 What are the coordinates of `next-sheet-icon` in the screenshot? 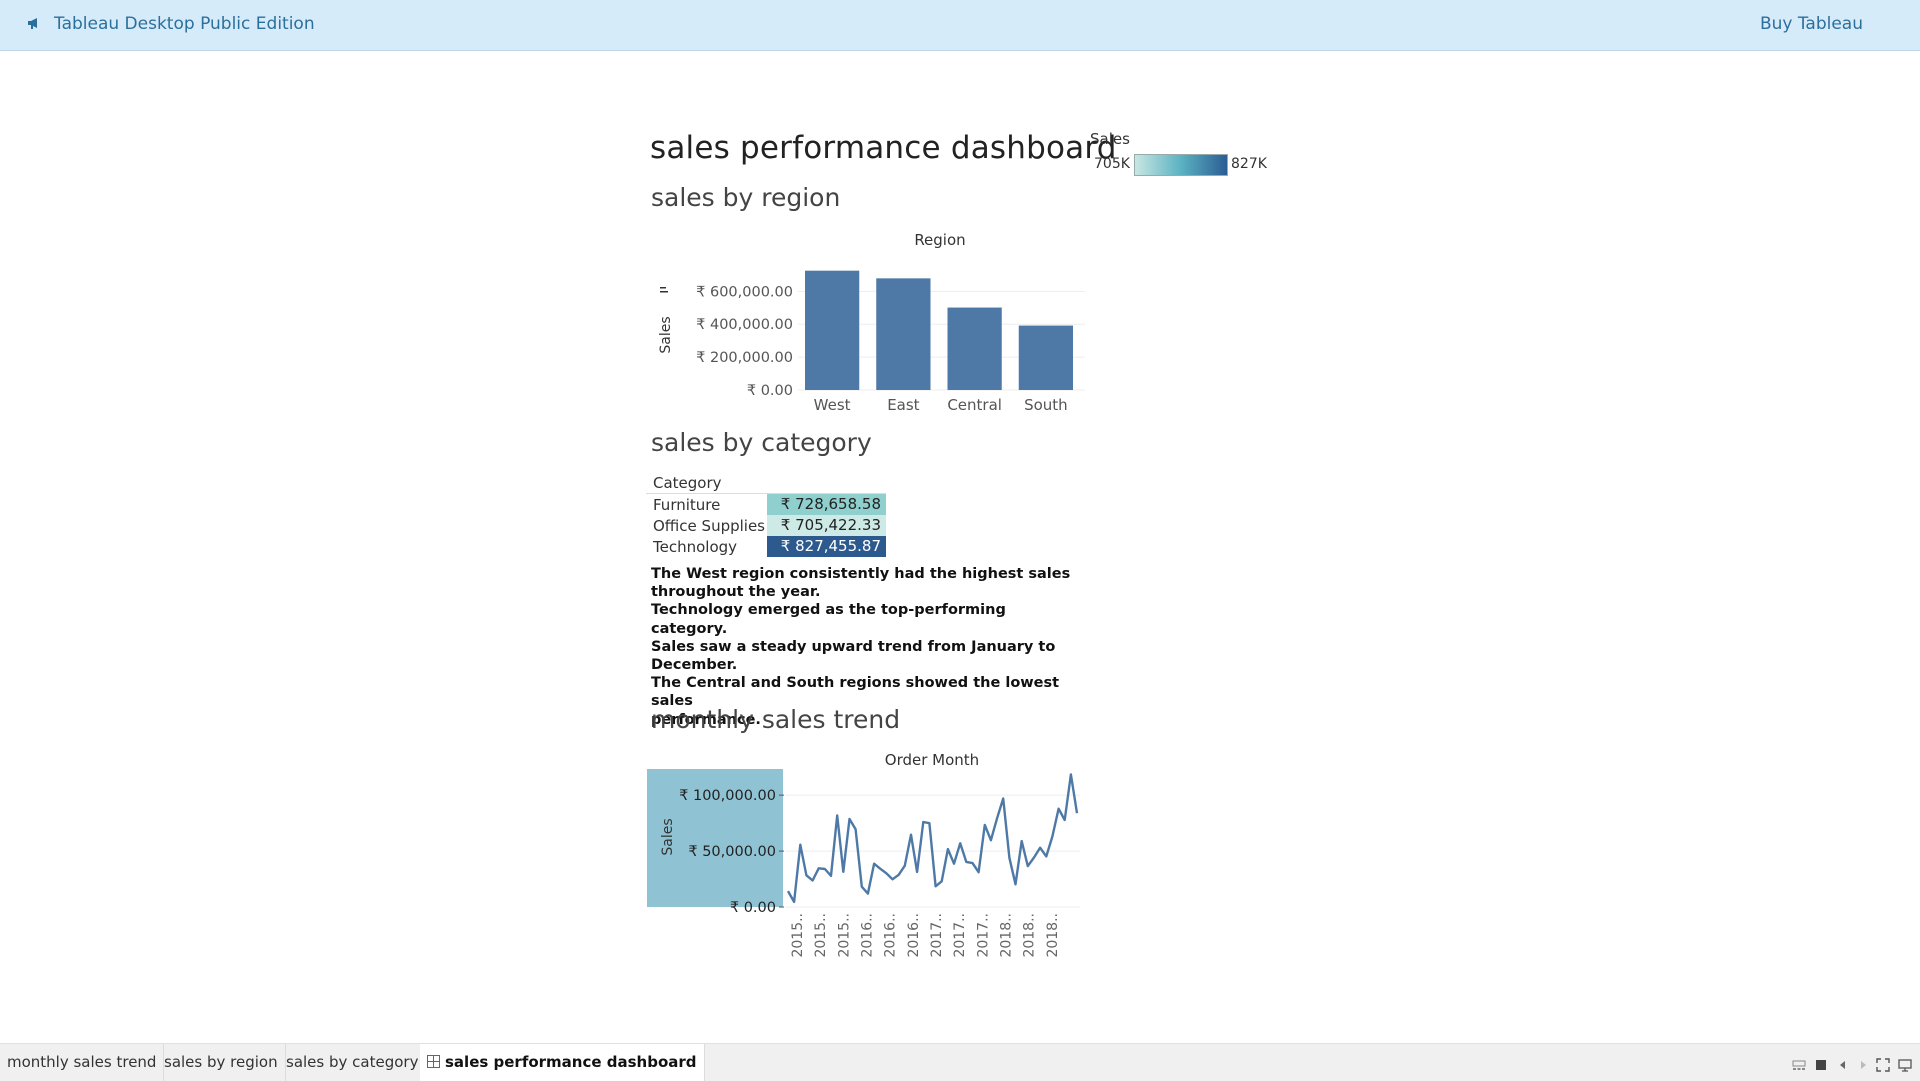 It's located at (1863, 1065).